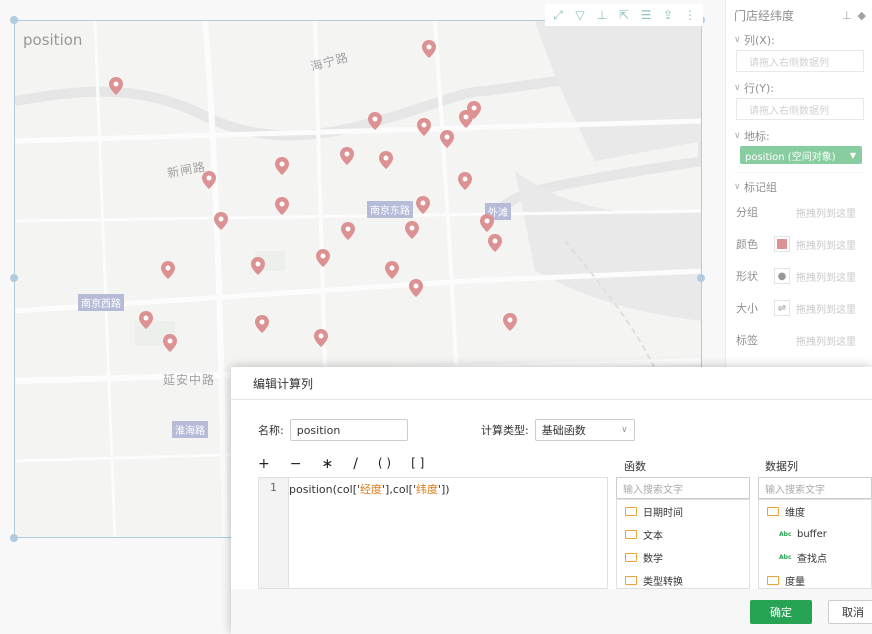 This screenshot has width=872, height=634. I want to click on calc-type-row: 计算类型: 基础函数 ∨, so click(558, 430).